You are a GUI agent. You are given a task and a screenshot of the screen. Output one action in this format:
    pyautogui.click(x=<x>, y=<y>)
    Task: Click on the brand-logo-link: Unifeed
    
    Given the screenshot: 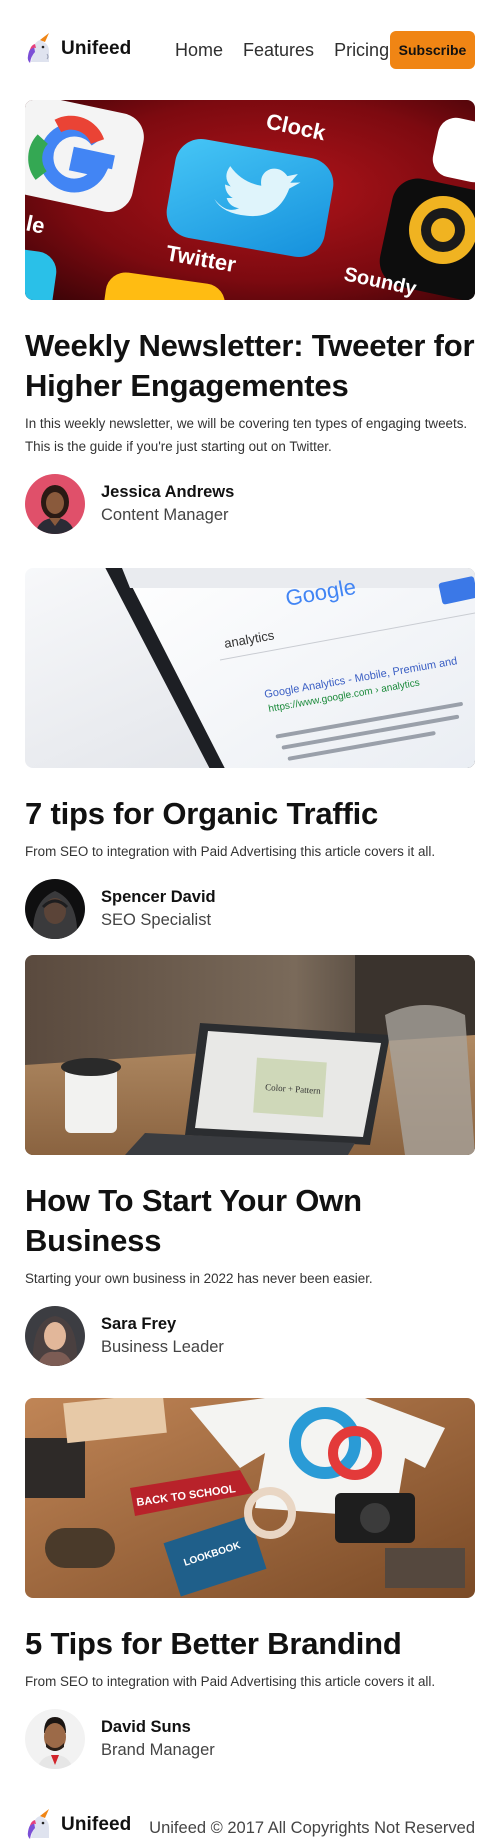 What is the action you would take?
    pyautogui.click(x=78, y=49)
    